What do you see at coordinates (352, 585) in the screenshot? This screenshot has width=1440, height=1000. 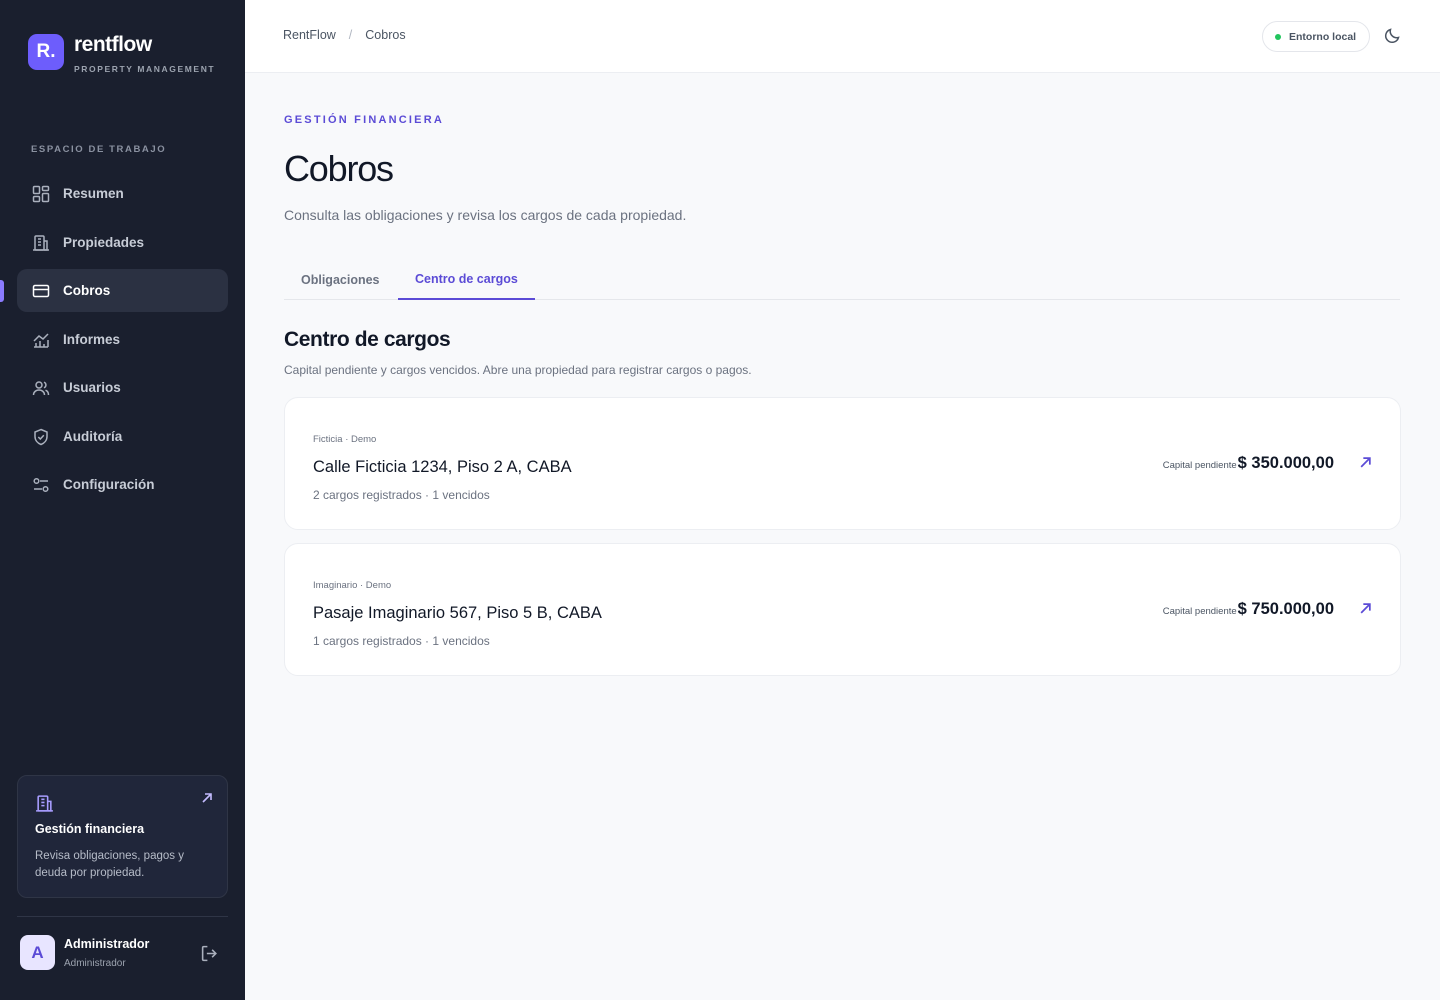 I see `property-tag: Imaginario · Demo` at bounding box center [352, 585].